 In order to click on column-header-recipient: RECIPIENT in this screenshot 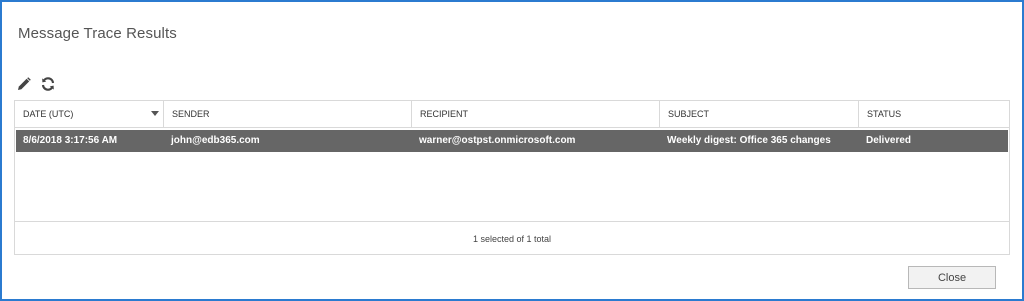, I will do `click(536, 114)`.